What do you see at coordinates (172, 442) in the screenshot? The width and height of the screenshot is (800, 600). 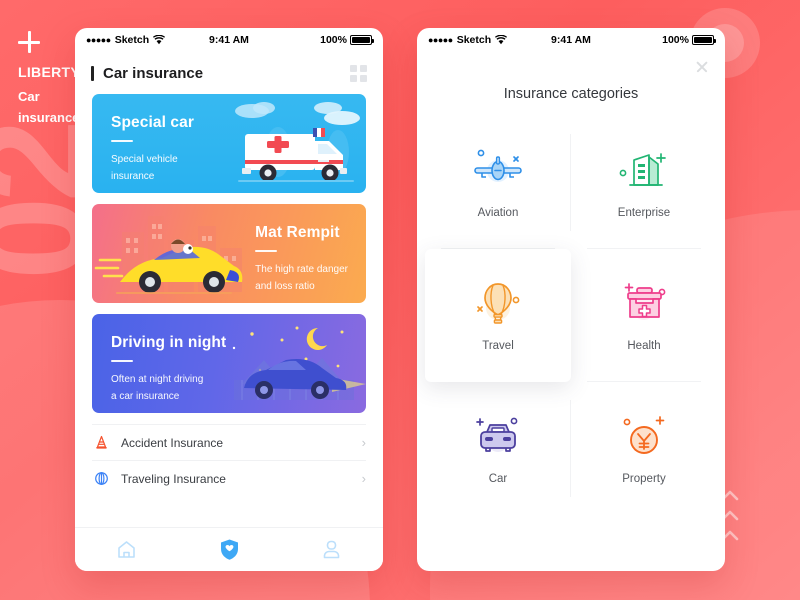 I see `list-item-label: Accident Insurance` at bounding box center [172, 442].